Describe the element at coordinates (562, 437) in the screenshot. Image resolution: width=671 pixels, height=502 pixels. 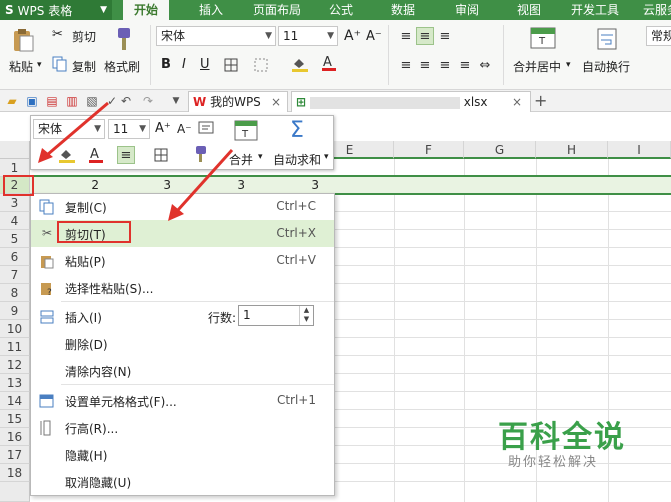
I see `watermark-title: 百科全说` at that location.